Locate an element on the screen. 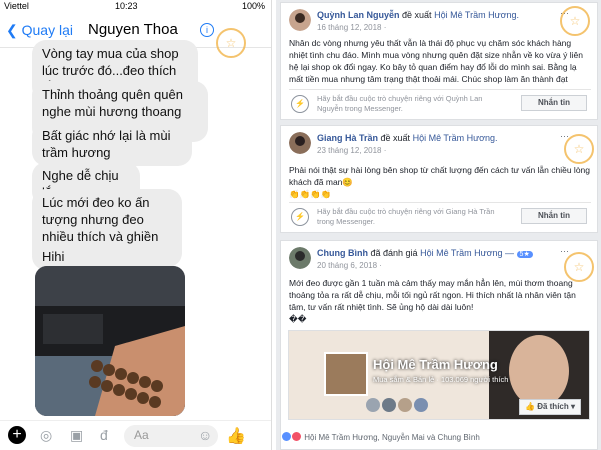  message-photo is located at coordinates (110, 341).